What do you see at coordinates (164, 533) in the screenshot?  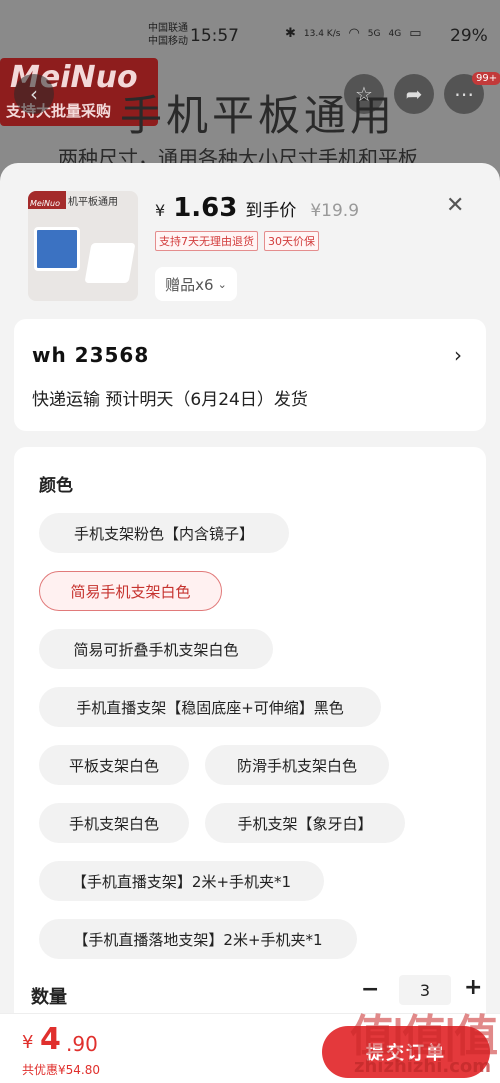 I see `color-option: 手机支架粉色【内含镜子】` at bounding box center [164, 533].